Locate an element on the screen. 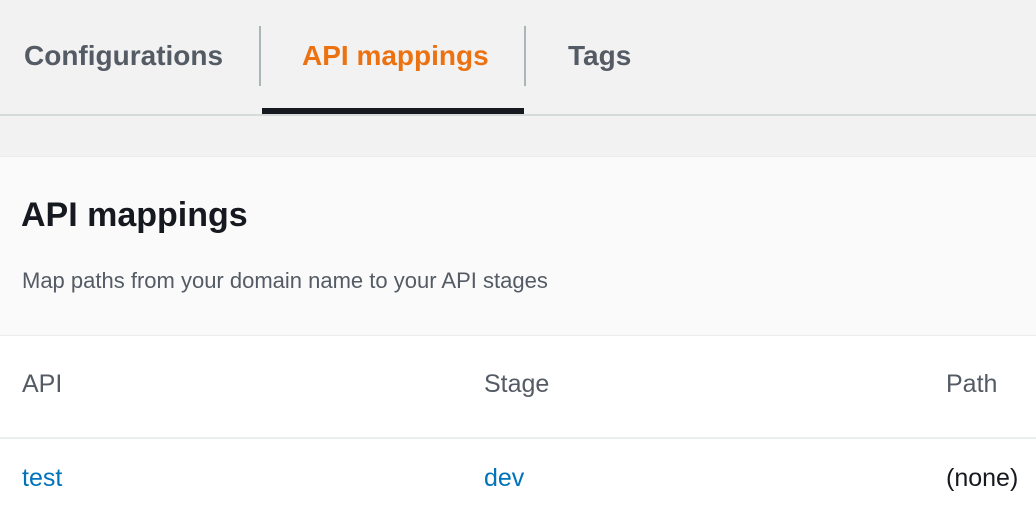 The width and height of the screenshot is (1036, 520). table-divider is located at coordinates (518, 438).